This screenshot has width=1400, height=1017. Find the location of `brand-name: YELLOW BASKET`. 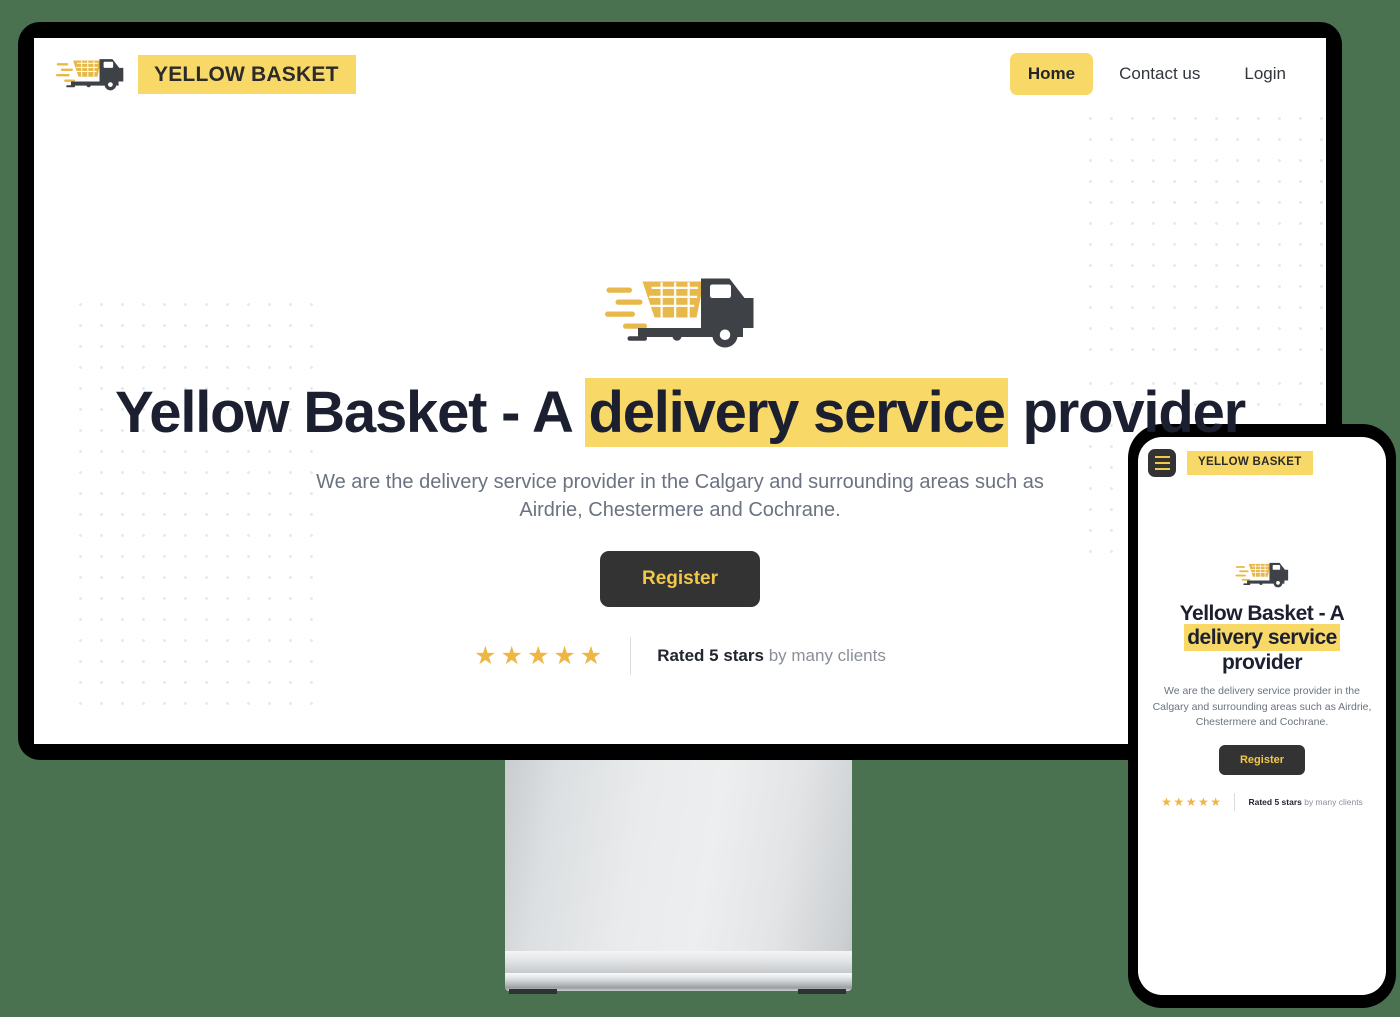

brand-name: YELLOW BASKET is located at coordinates (247, 74).